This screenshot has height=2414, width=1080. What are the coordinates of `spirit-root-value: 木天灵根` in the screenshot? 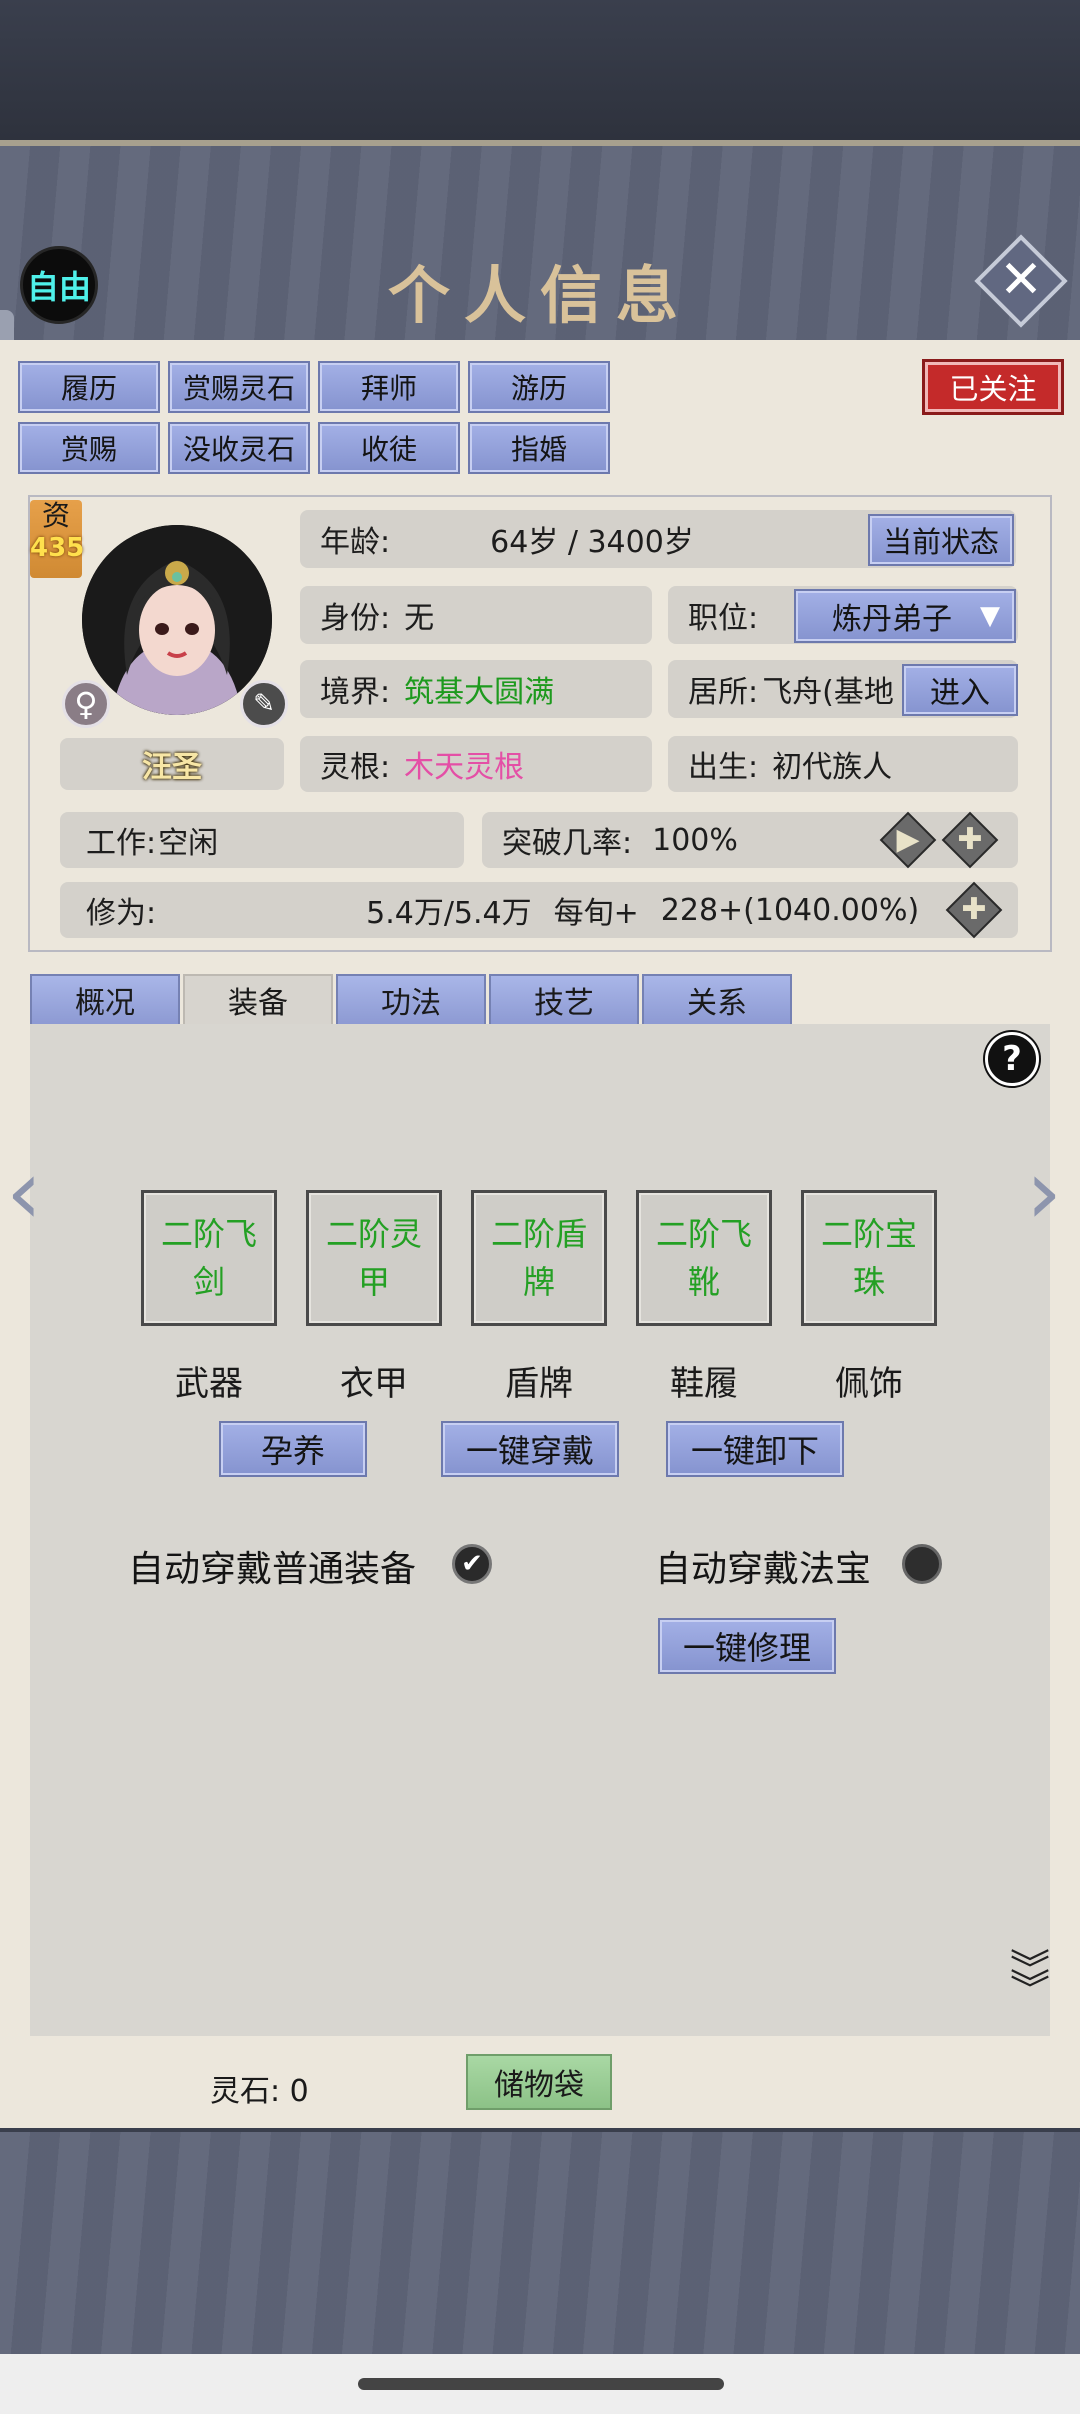 It's located at (464, 767).